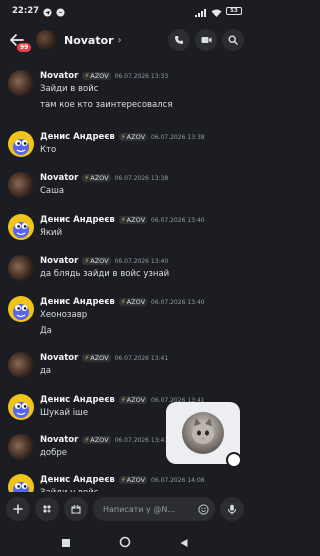  I want to click on message-header: Novator ⚡ AZOV 06.07.2026 13:40, so click(104, 261).